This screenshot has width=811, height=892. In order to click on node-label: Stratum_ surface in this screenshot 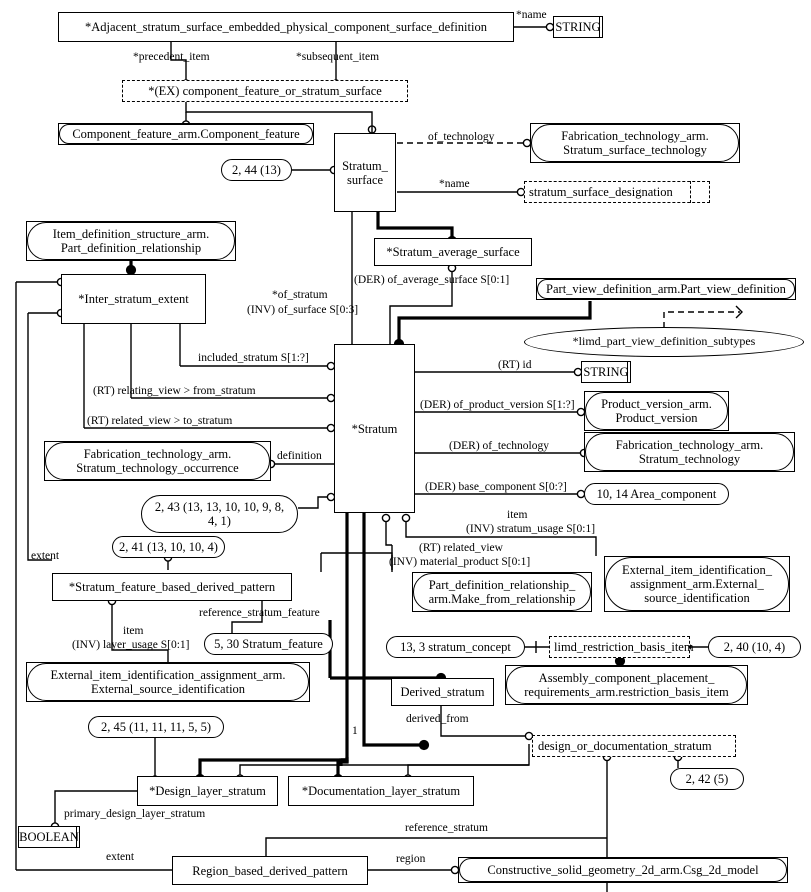, I will do `click(365, 172)`.